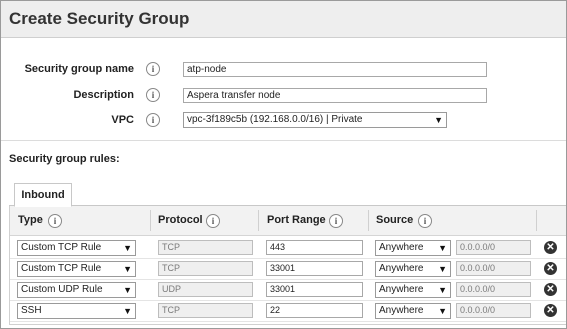 Image resolution: width=567 pixels, height=329 pixels. What do you see at coordinates (43, 195) in the screenshot?
I see `tab-inbound: Inbound` at bounding box center [43, 195].